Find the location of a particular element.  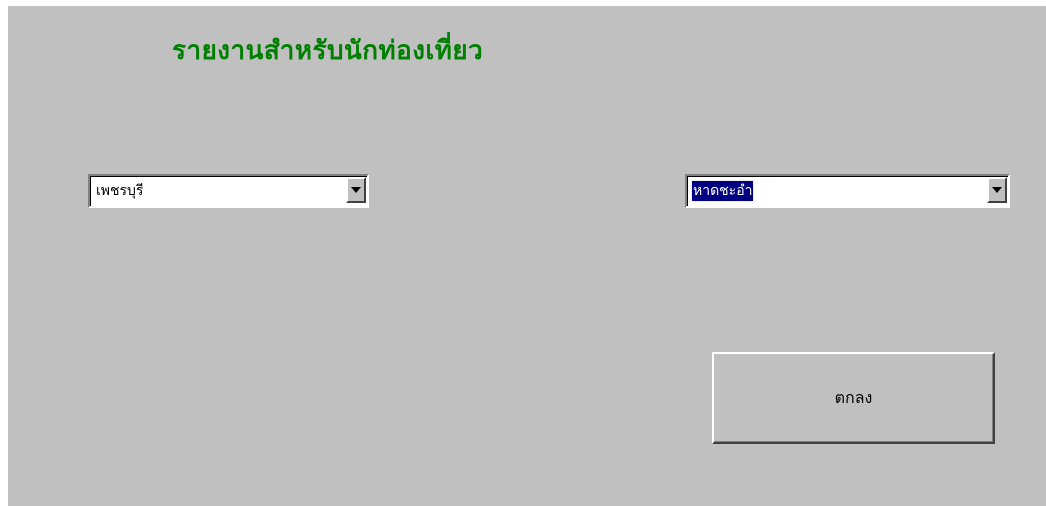

province-combobox-value: เพชรบุรี is located at coordinates (119, 191).